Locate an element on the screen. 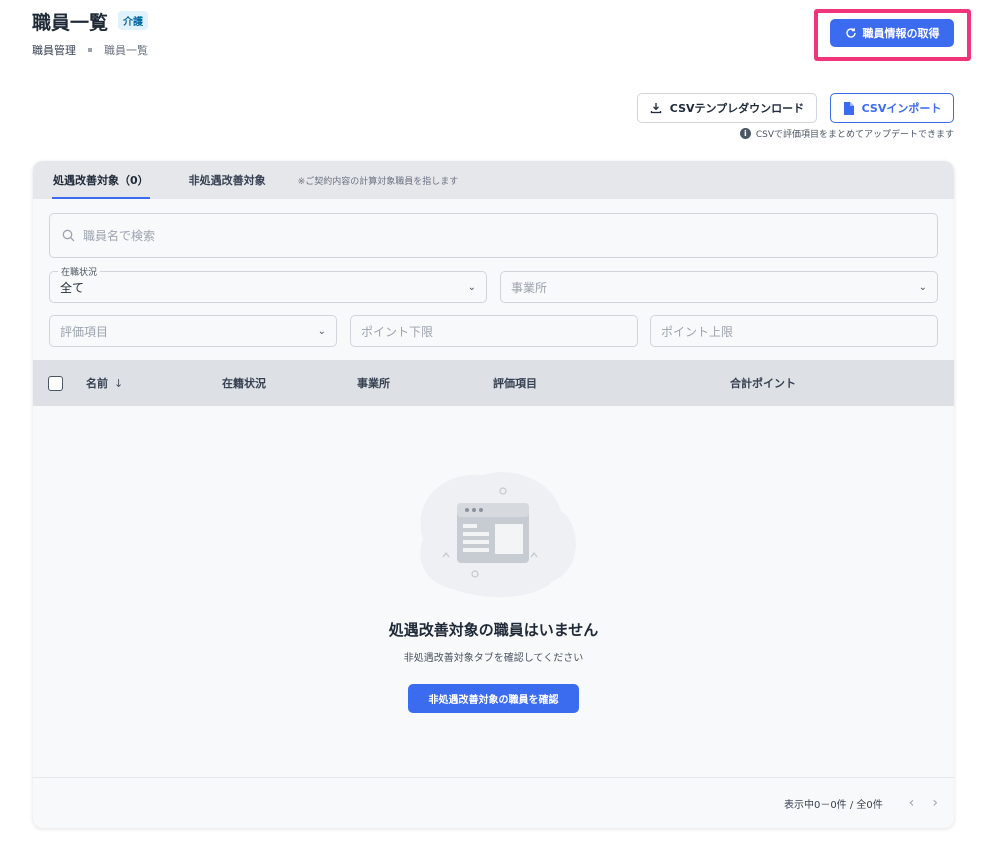 The height and width of the screenshot is (850, 981). csv-import-label: CSVインポート is located at coordinates (901, 108).